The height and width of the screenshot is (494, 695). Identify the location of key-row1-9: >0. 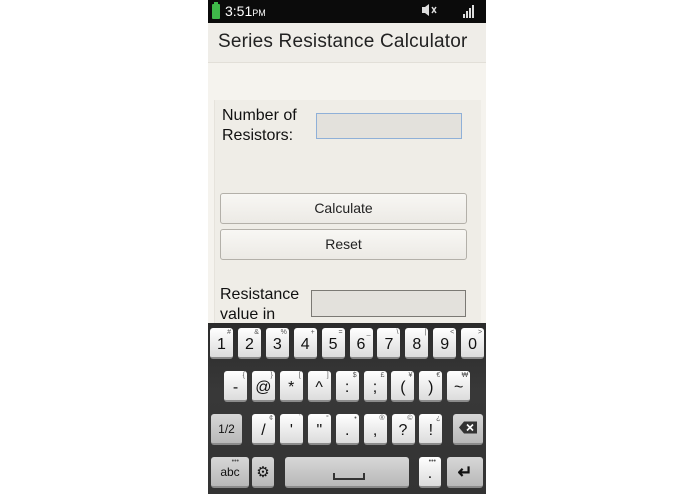
(473, 343).